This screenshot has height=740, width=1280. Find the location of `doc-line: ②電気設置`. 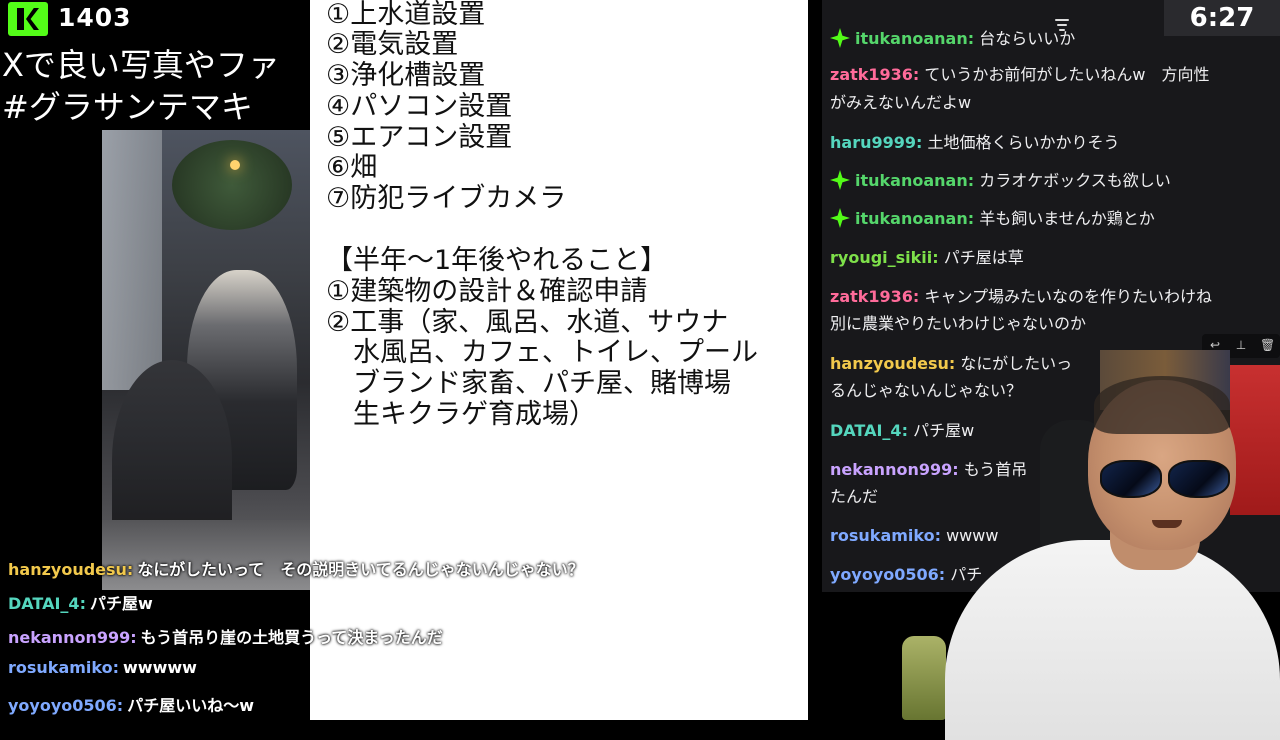

doc-line: ②電気設置 is located at coordinates (392, 44).